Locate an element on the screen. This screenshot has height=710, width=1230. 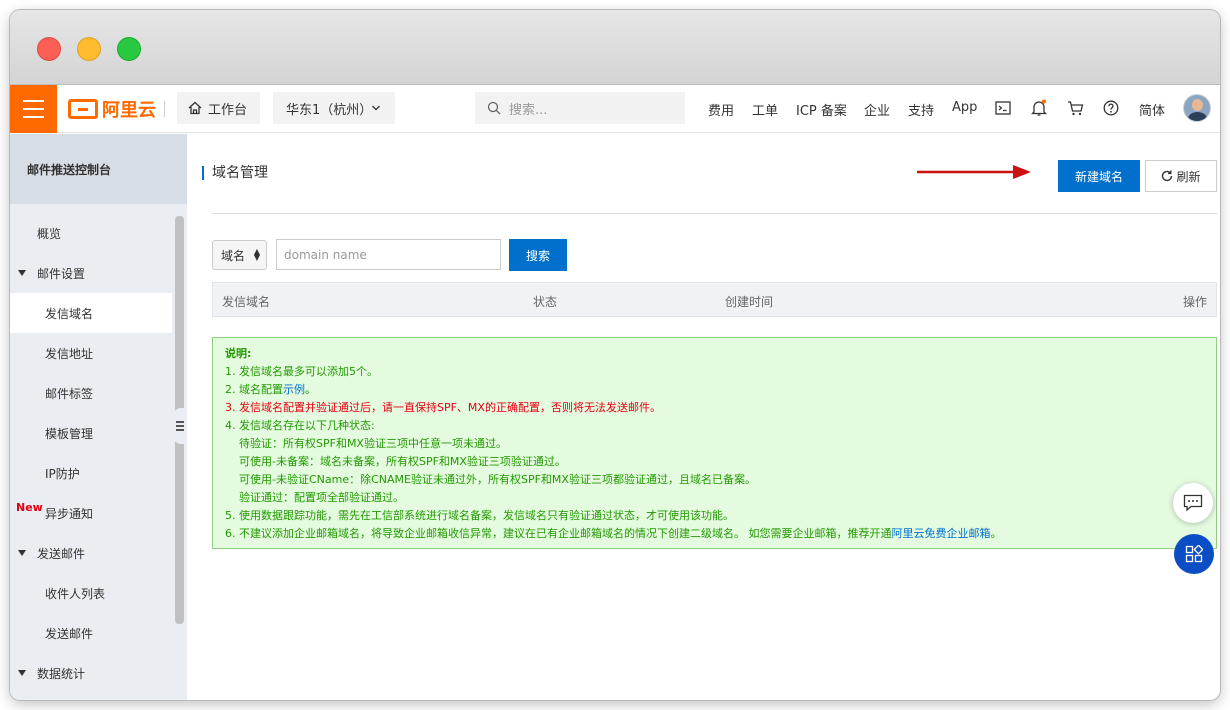
help-icon is located at coordinates (1111, 108).